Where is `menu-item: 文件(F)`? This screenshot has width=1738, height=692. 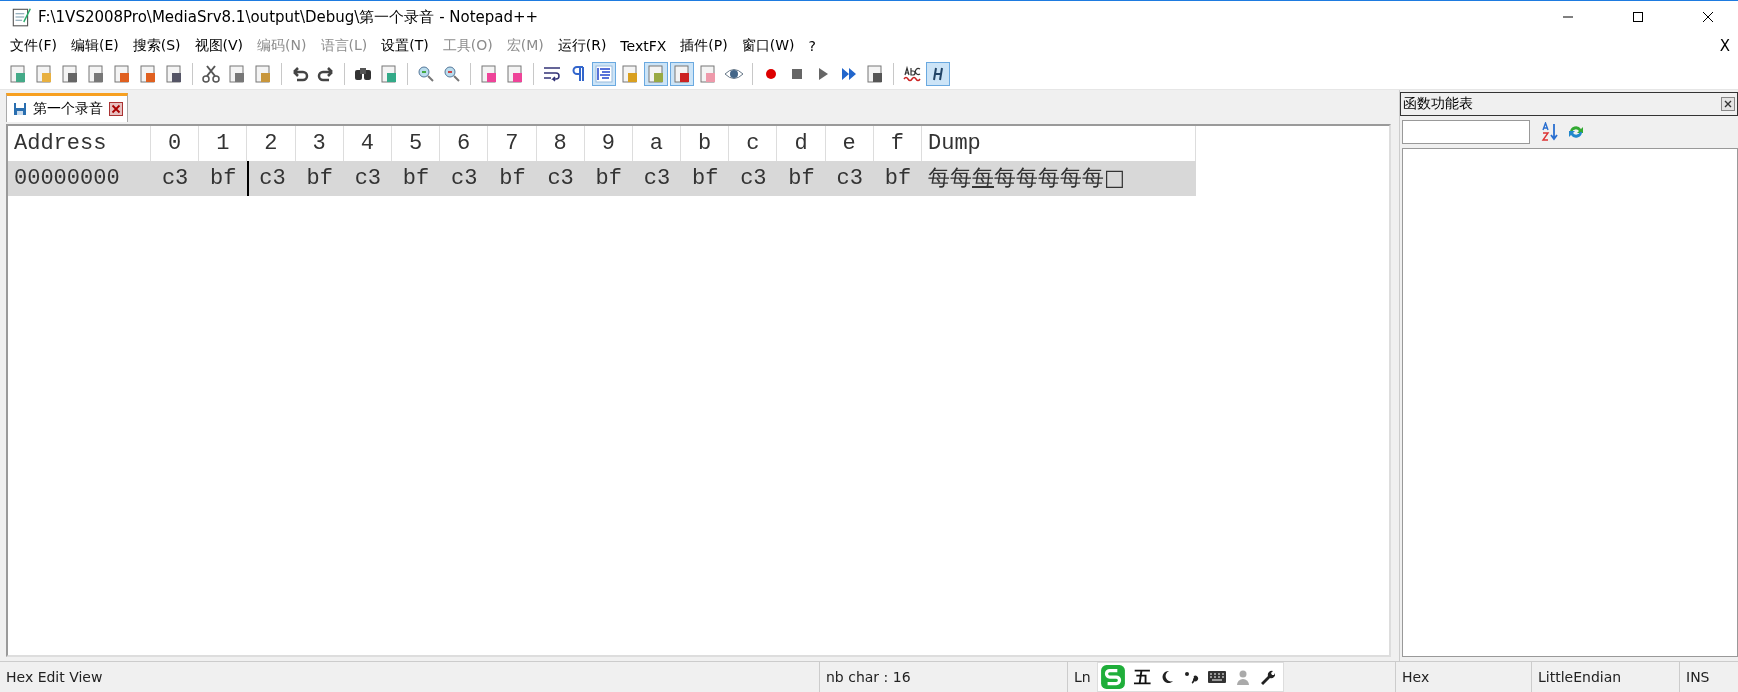
menu-item: 文件(F) is located at coordinates (33, 46).